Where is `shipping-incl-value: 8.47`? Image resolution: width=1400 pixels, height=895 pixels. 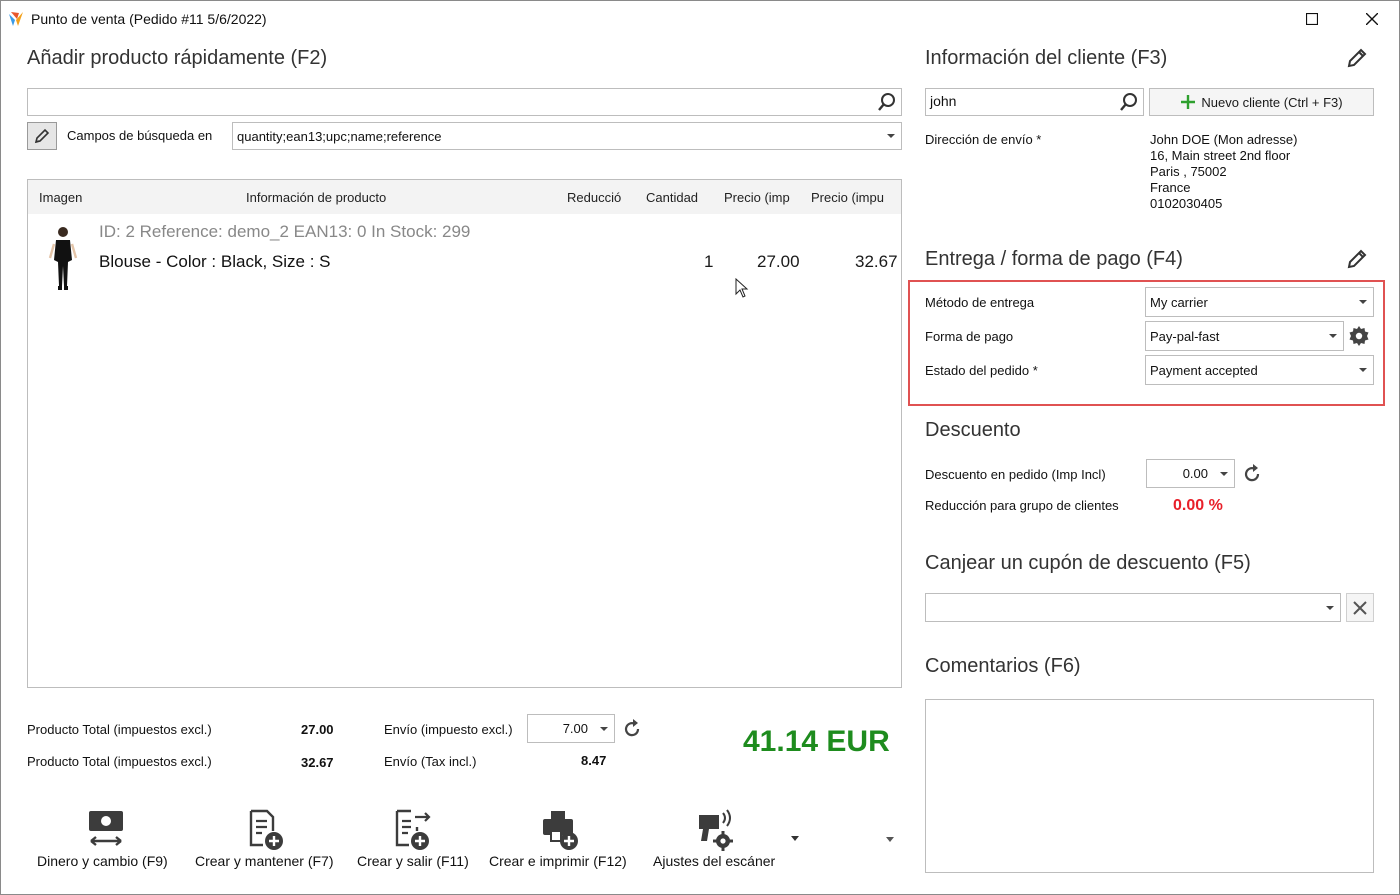
shipping-incl-value: 8.47 is located at coordinates (594, 760).